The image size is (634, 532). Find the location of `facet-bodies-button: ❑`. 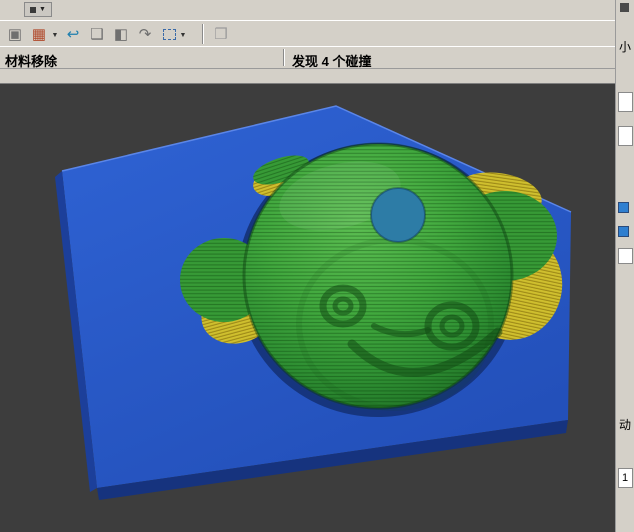

facet-bodies-button: ❑ is located at coordinates (97, 34).